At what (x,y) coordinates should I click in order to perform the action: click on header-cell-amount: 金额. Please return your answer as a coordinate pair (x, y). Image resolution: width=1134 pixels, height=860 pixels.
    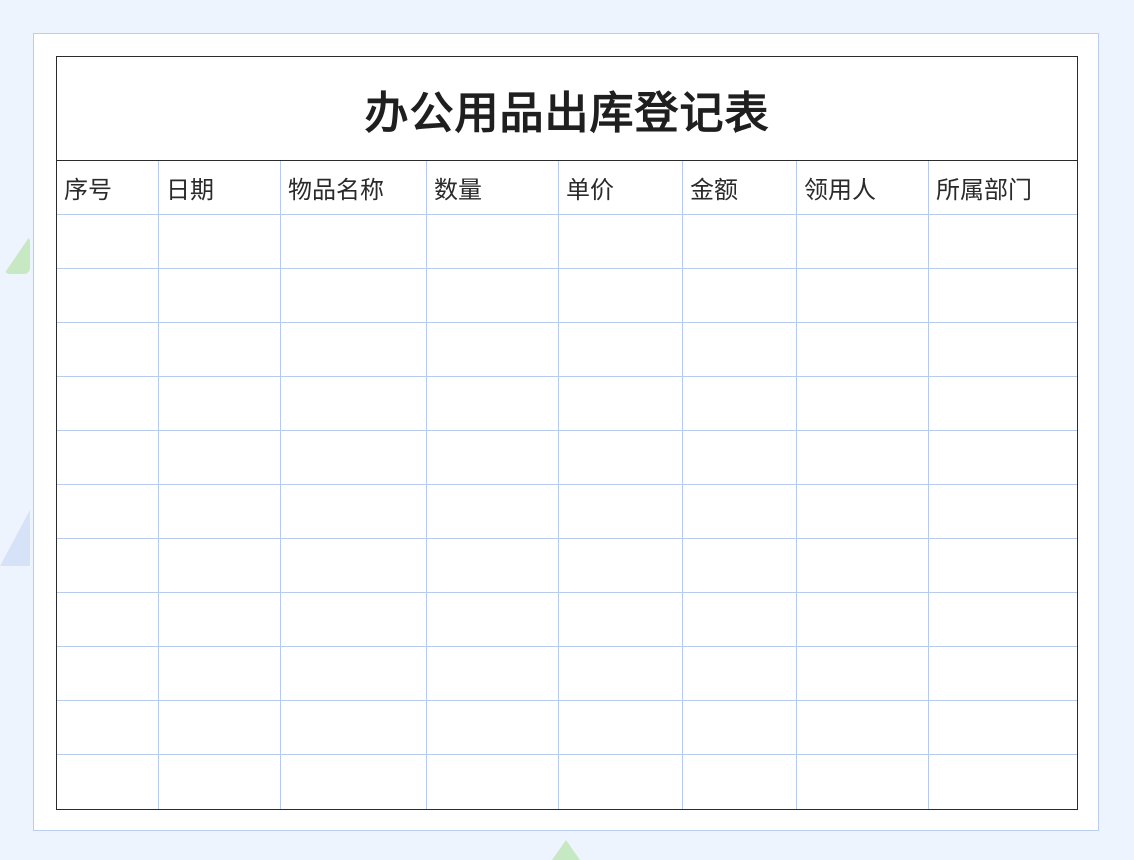
    Looking at the image, I should click on (740, 187).